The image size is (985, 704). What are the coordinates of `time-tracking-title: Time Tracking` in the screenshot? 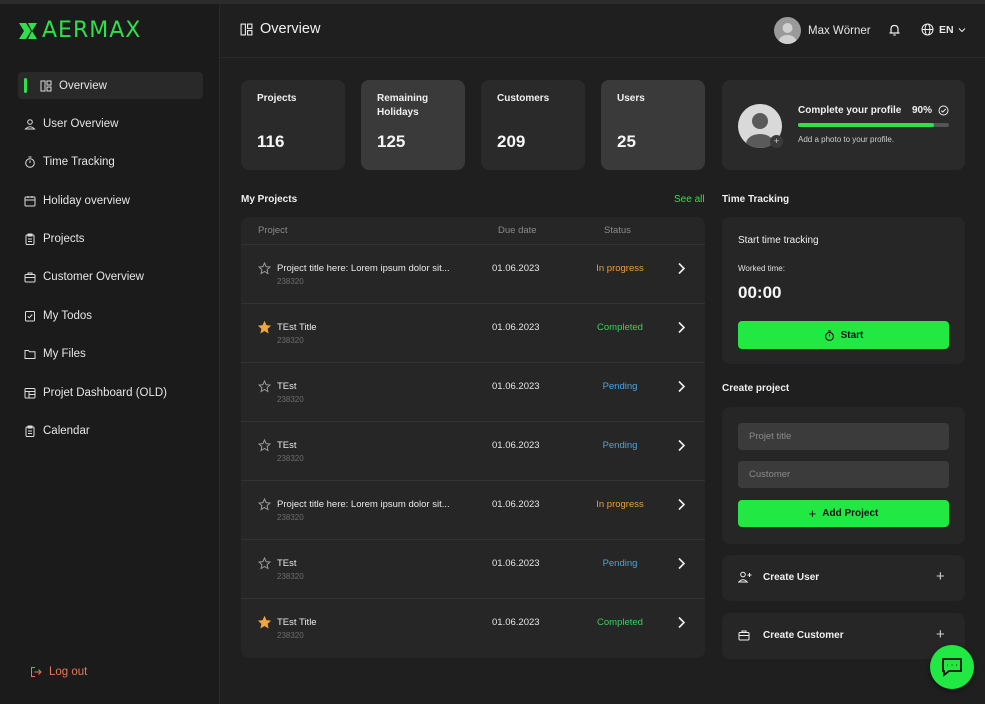 It's located at (756, 199).